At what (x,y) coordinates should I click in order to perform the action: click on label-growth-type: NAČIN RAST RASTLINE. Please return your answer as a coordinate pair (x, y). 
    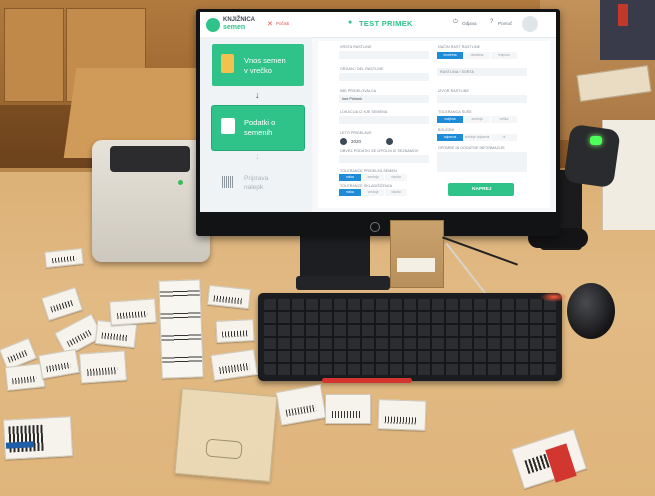
    Looking at the image, I should click on (459, 47).